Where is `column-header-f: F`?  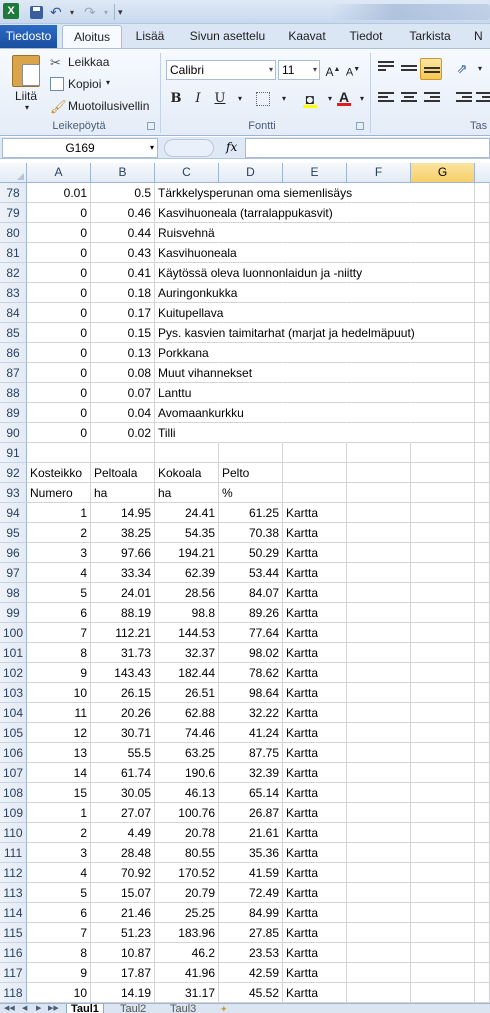 column-header-f: F is located at coordinates (379, 172).